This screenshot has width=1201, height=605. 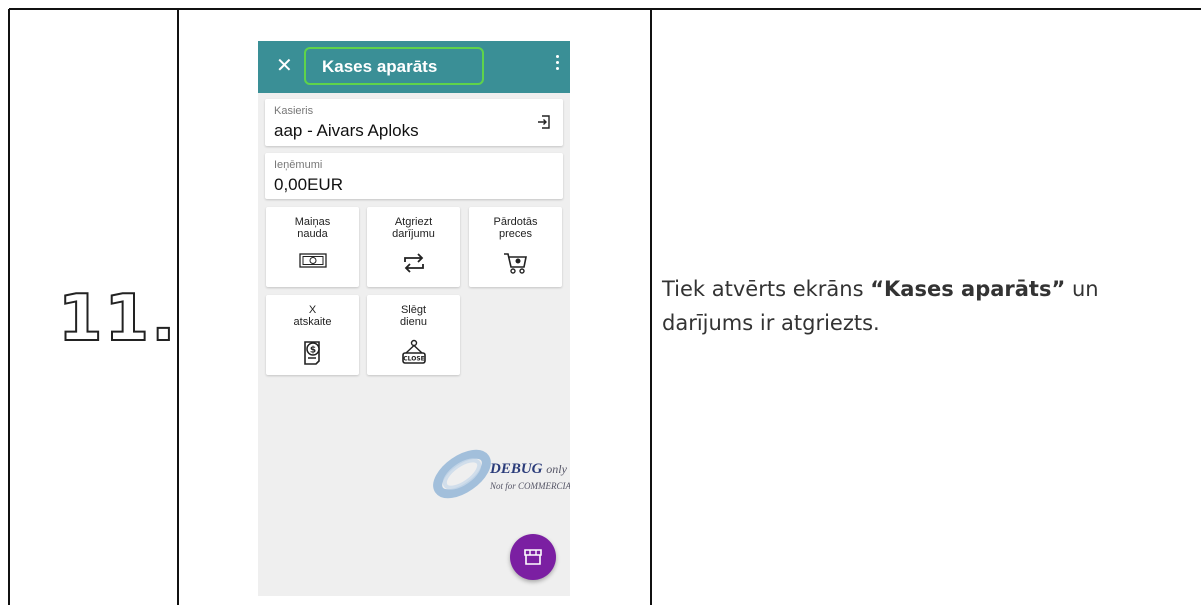 What do you see at coordinates (312, 335) in the screenshot?
I see `tile-x-report: Xatskaite $` at bounding box center [312, 335].